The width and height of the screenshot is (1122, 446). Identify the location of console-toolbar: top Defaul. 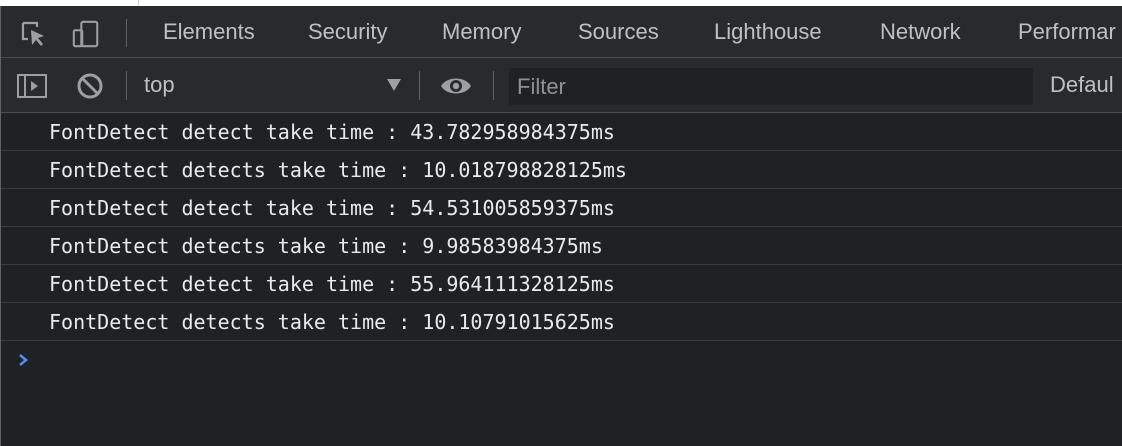
(561, 85).